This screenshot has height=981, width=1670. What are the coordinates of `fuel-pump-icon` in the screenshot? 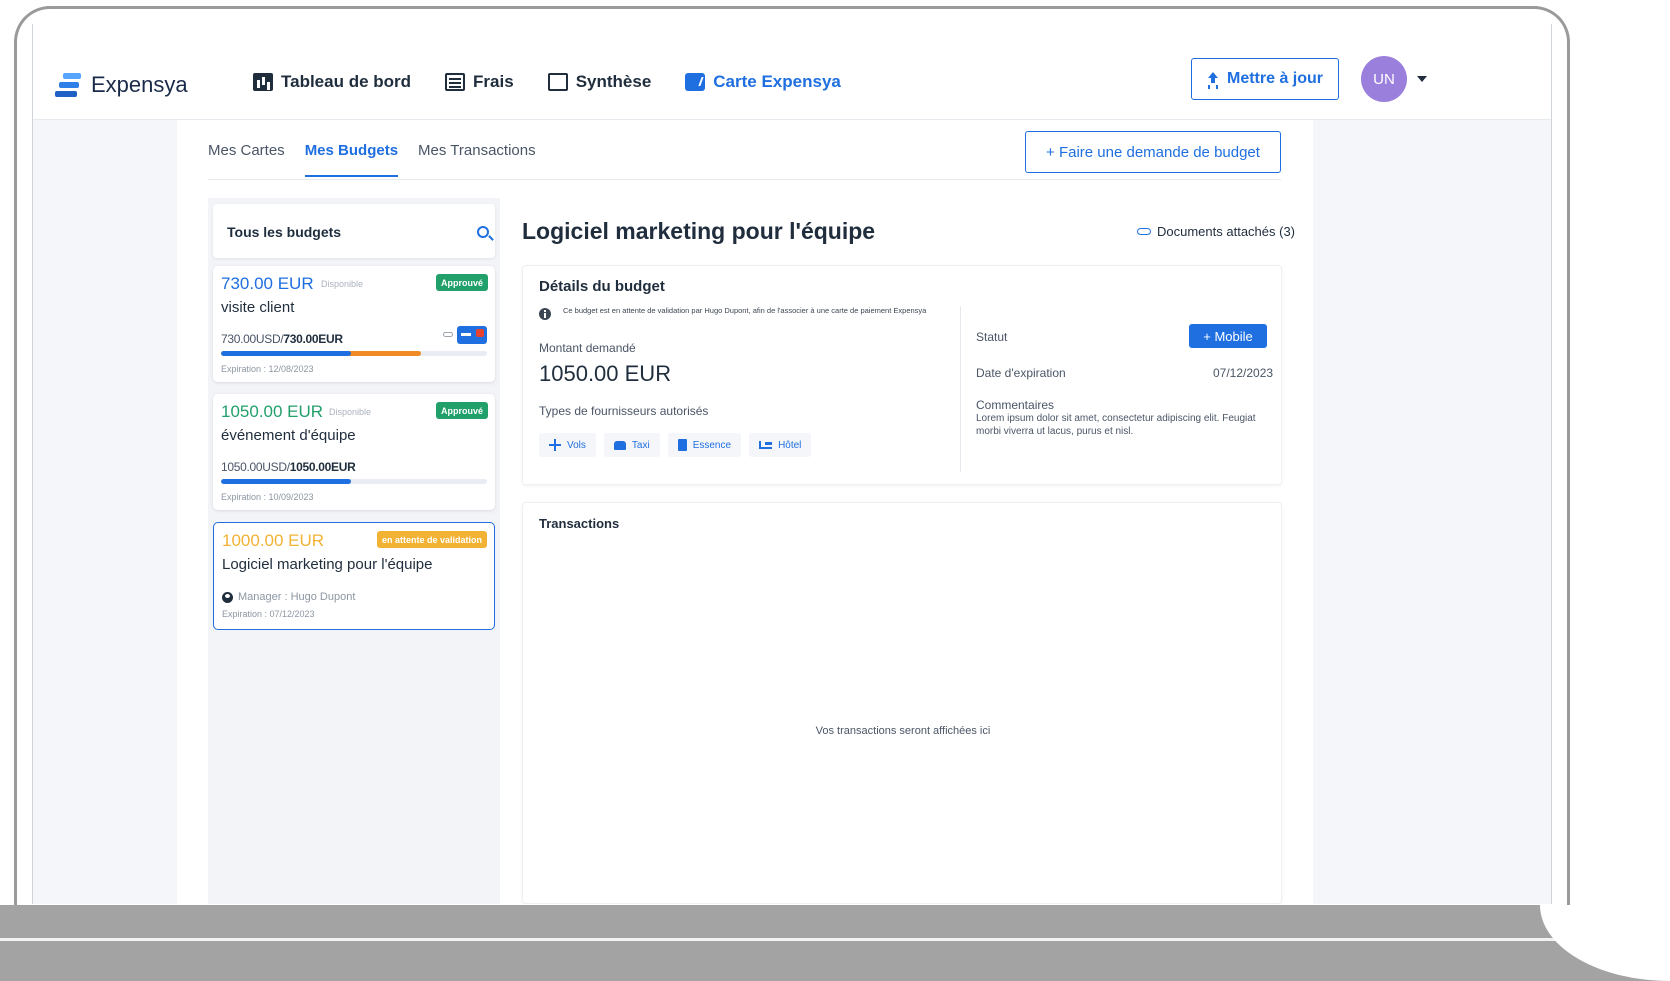 It's located at (682, 445).